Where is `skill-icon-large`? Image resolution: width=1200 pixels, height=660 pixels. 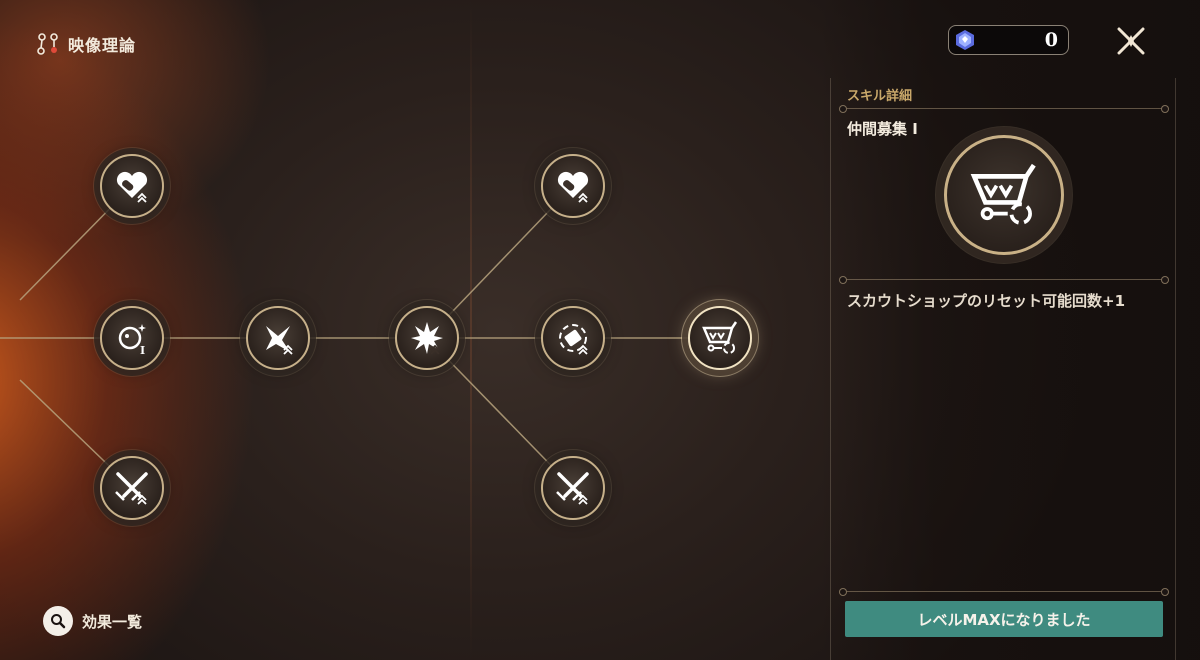
skill-icon-large is located at coordinates (1004, 195).